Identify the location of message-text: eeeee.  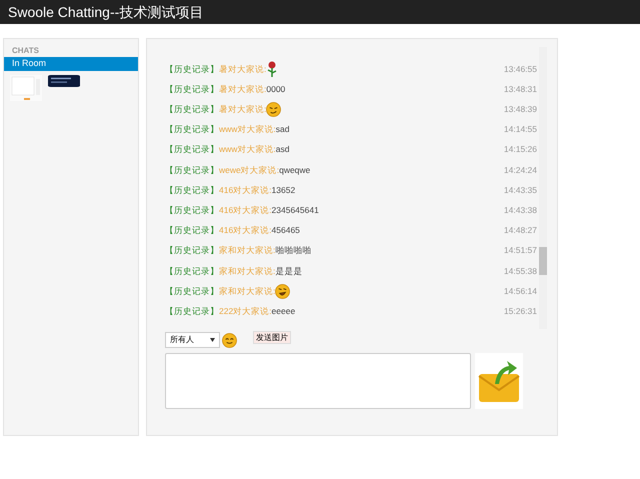
(284, 311).